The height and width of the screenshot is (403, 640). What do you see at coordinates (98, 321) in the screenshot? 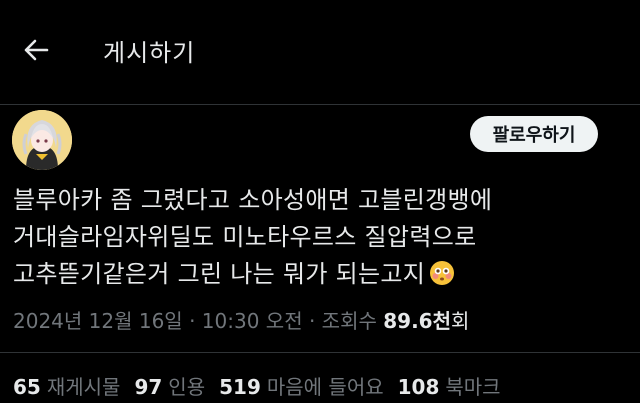
I see `post-date: 2024년 12월 16일` at bounding box center [98, 321].